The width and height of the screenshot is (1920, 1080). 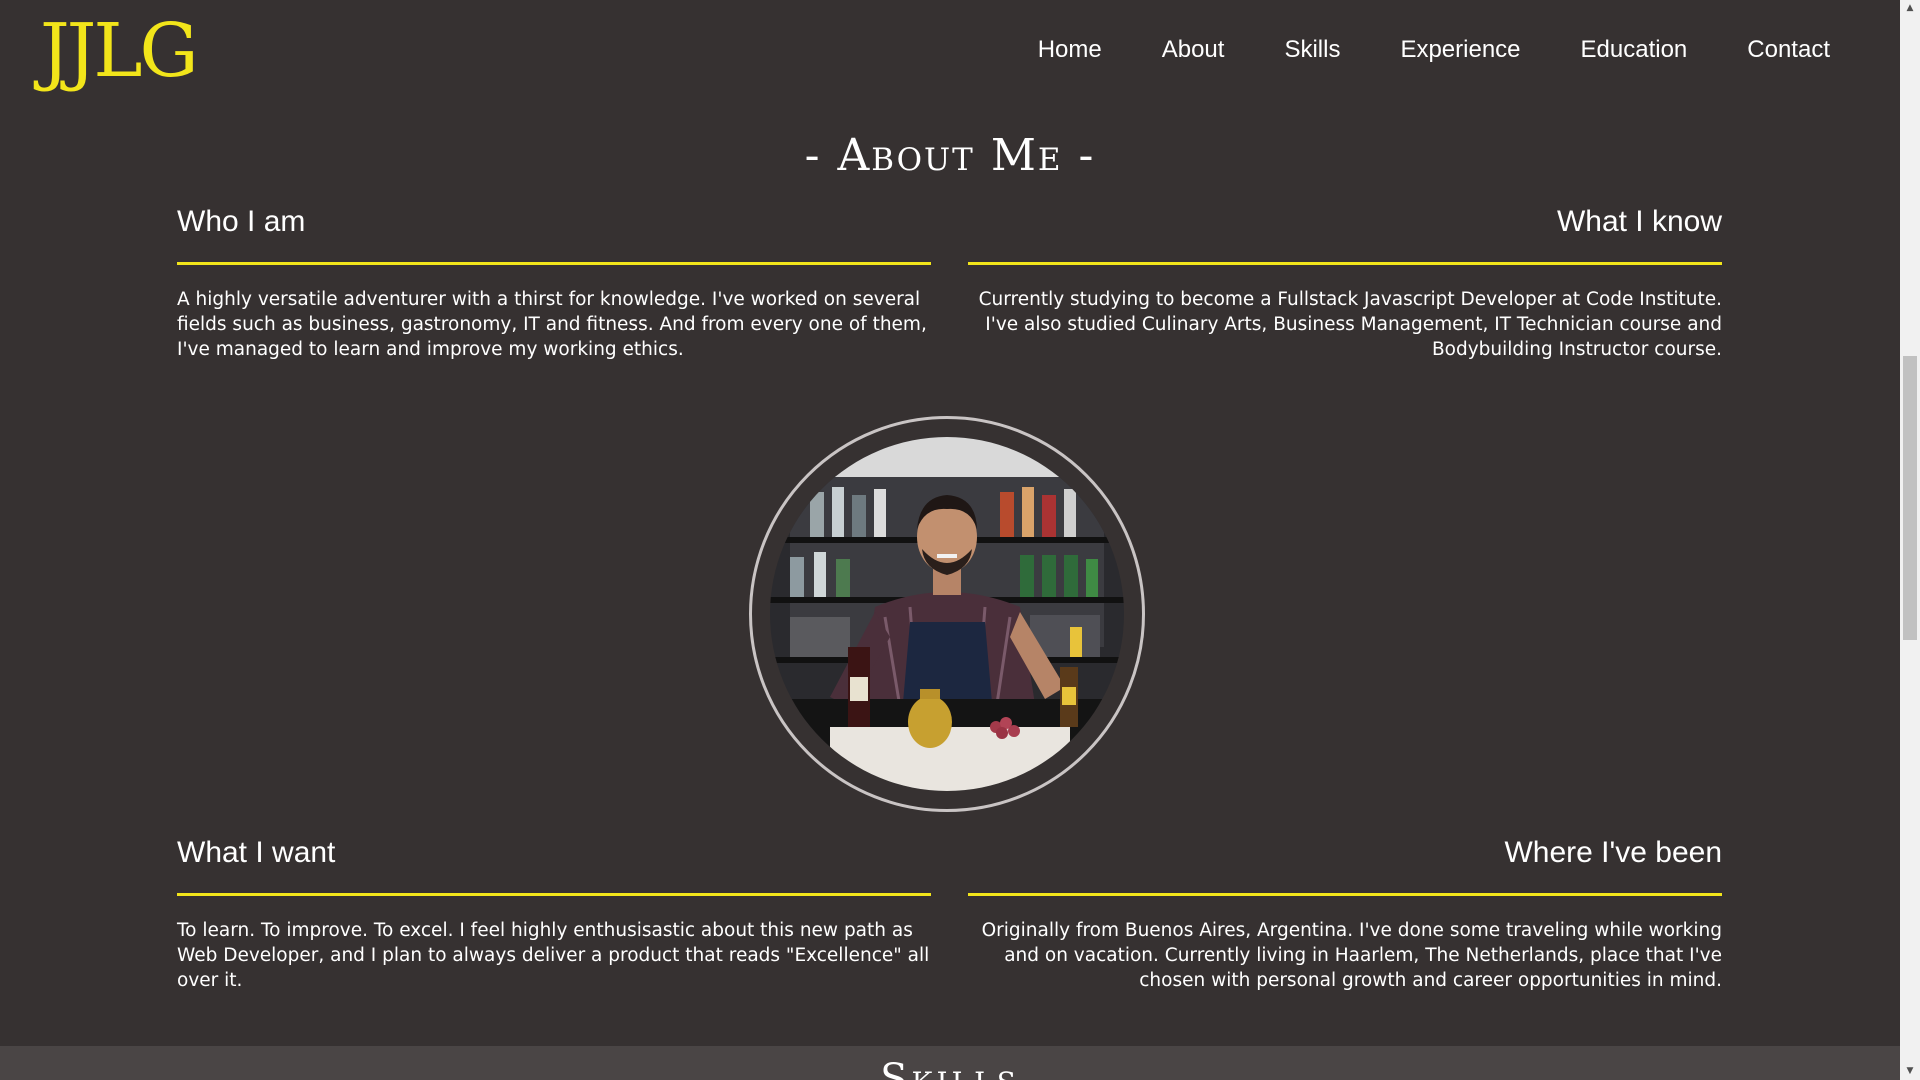 What do you see at coordinates (1460, 50) in the screenshot?
I see `nav-experience: Experience` at bounding box center [1460, 50].